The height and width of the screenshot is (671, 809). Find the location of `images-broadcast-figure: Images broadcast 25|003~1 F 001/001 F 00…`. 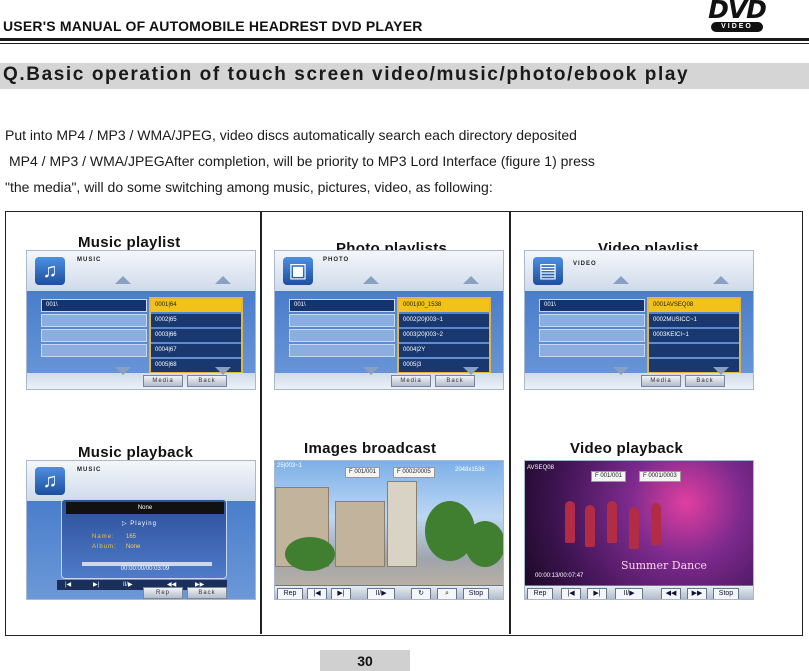

images-broadcast-figure: Images broadcast 25|003~1 F 001/001 F 00… is located at coordinates (390, 532).